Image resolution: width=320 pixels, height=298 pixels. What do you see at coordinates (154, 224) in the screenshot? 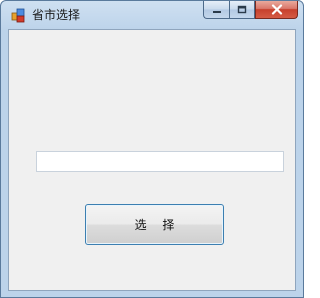
I see `select-button: 选 择` at bounding box center [154, 224].